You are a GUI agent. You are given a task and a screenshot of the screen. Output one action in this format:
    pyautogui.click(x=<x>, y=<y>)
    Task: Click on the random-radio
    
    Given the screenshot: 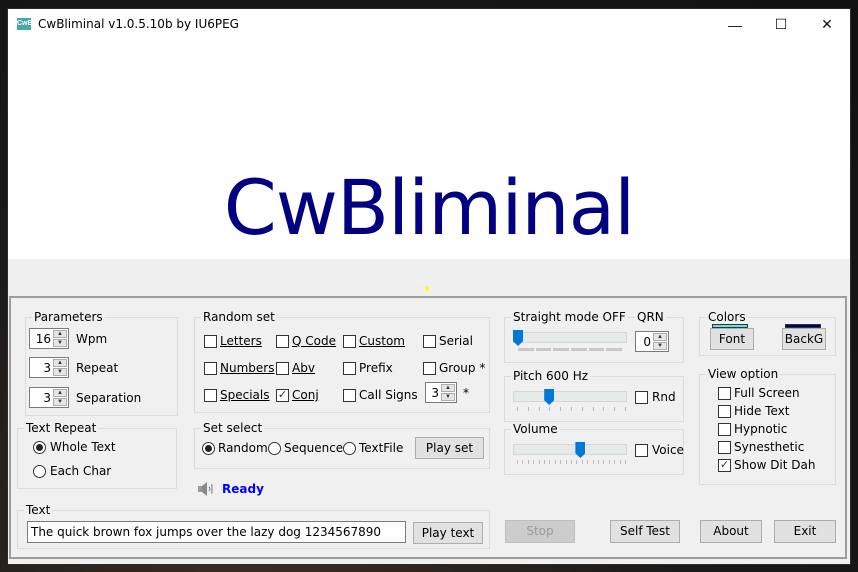 What is the action you would take?
    pyautogui.click(x=208, y=448)
    